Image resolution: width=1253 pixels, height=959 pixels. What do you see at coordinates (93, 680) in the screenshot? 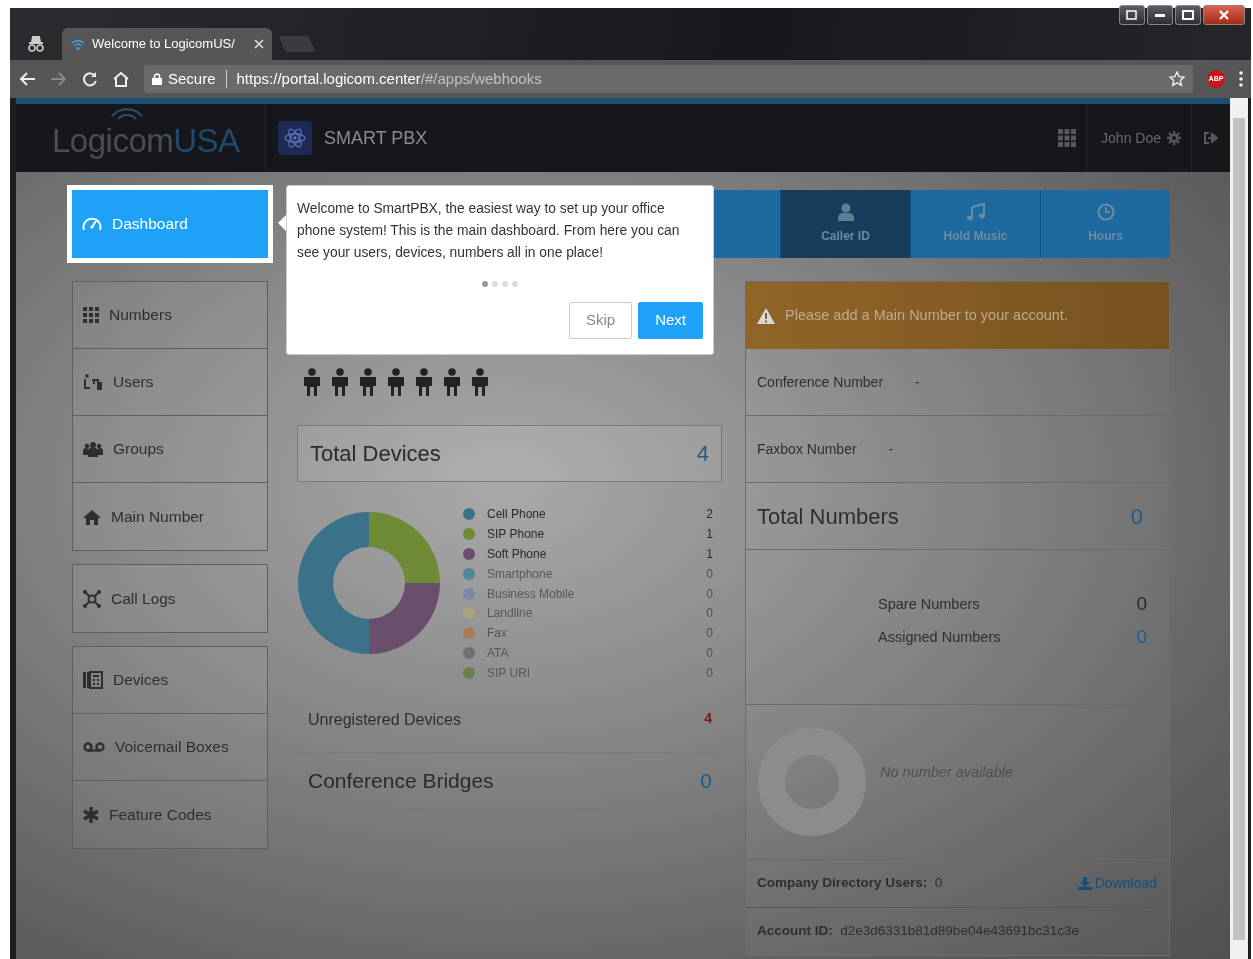
I see `desk-phone-icon` at bounding box center [93, 680].